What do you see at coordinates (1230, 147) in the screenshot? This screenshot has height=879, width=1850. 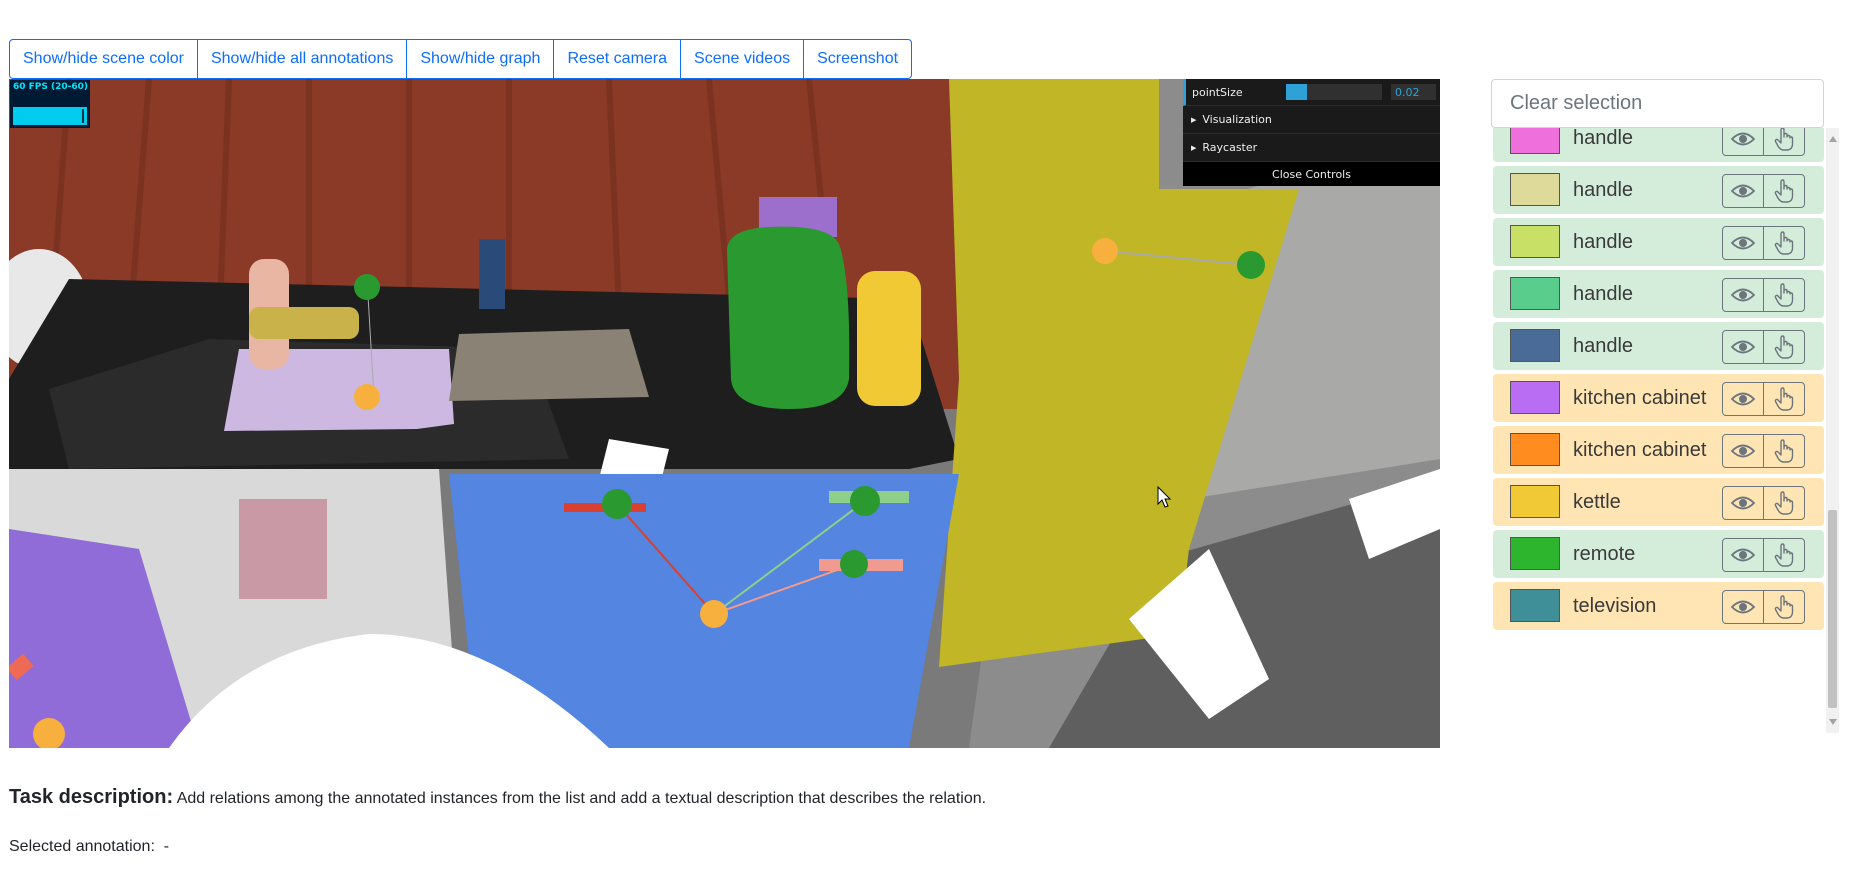 I see `raycaster-folder-label: Raycaster` at bounding box center [1230, 147].